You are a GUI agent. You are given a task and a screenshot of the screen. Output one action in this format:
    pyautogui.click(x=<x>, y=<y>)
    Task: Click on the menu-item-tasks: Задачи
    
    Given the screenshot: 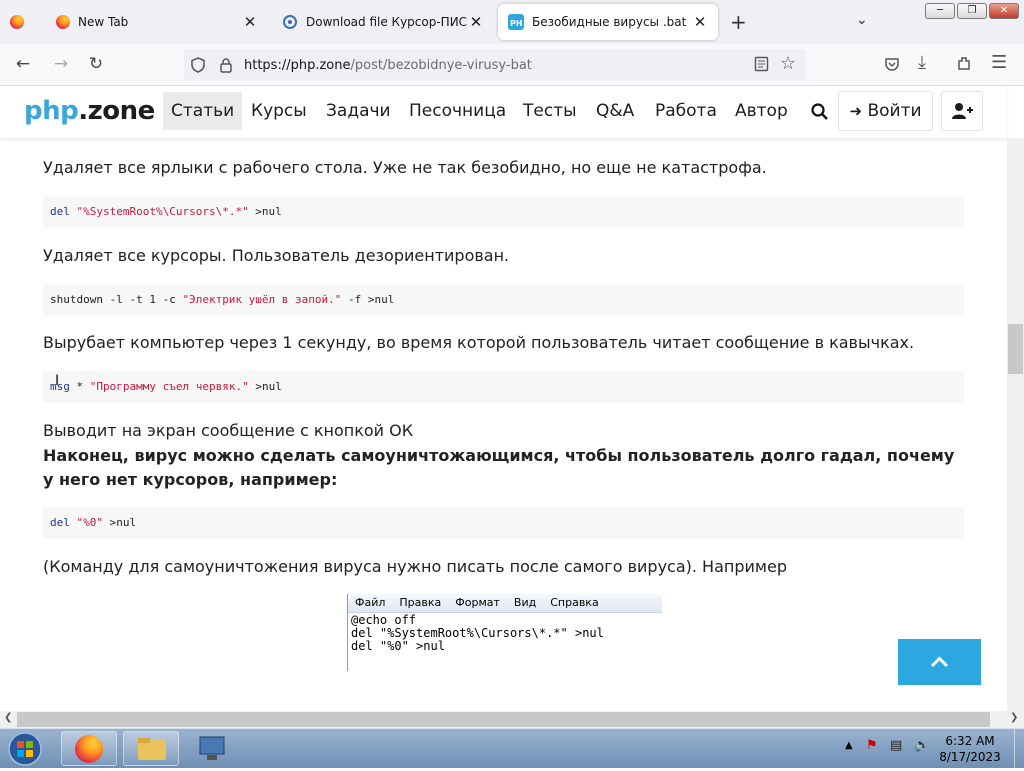 What is the action you would take?
    pyautogui.click(x=358, y=111)
    